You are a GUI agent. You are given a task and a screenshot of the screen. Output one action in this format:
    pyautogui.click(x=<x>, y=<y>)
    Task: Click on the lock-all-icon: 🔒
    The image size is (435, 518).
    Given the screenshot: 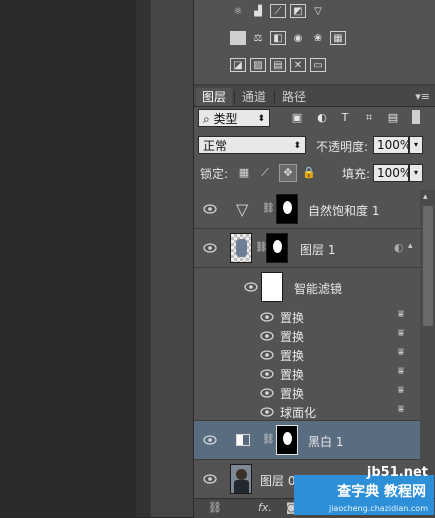 What is the action you would take?
    pyautogui.click(x=309, y=173)
    